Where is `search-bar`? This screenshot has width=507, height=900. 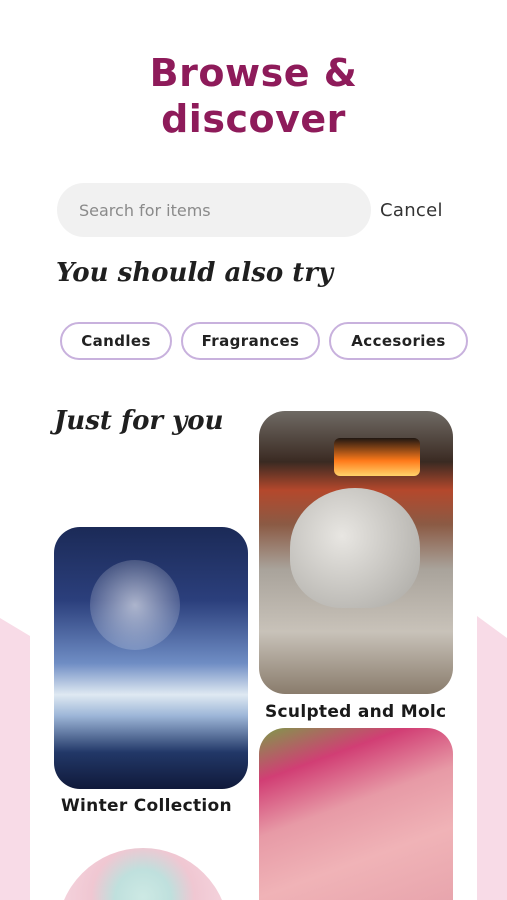 search-bar is located at coordinates (214, 210).